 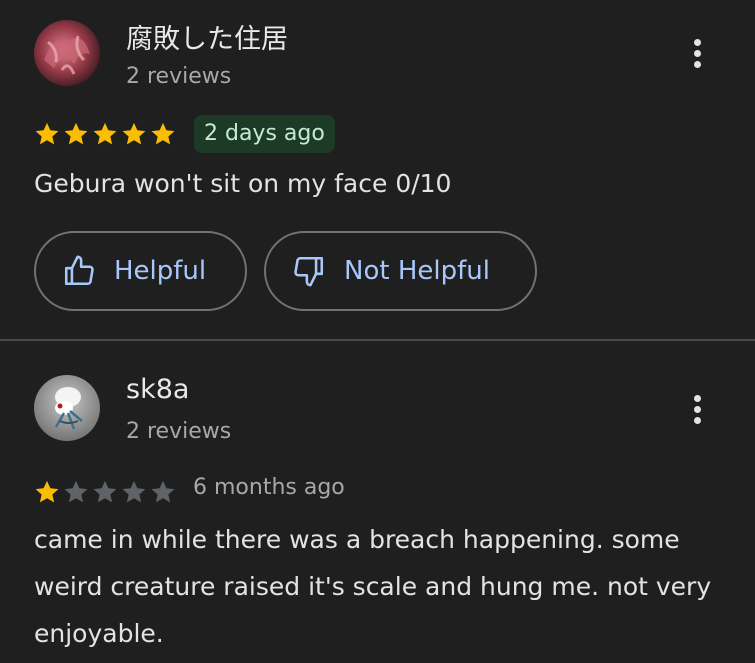 I want to click on helpful-label: Helpful, so click(x=160, y=271).